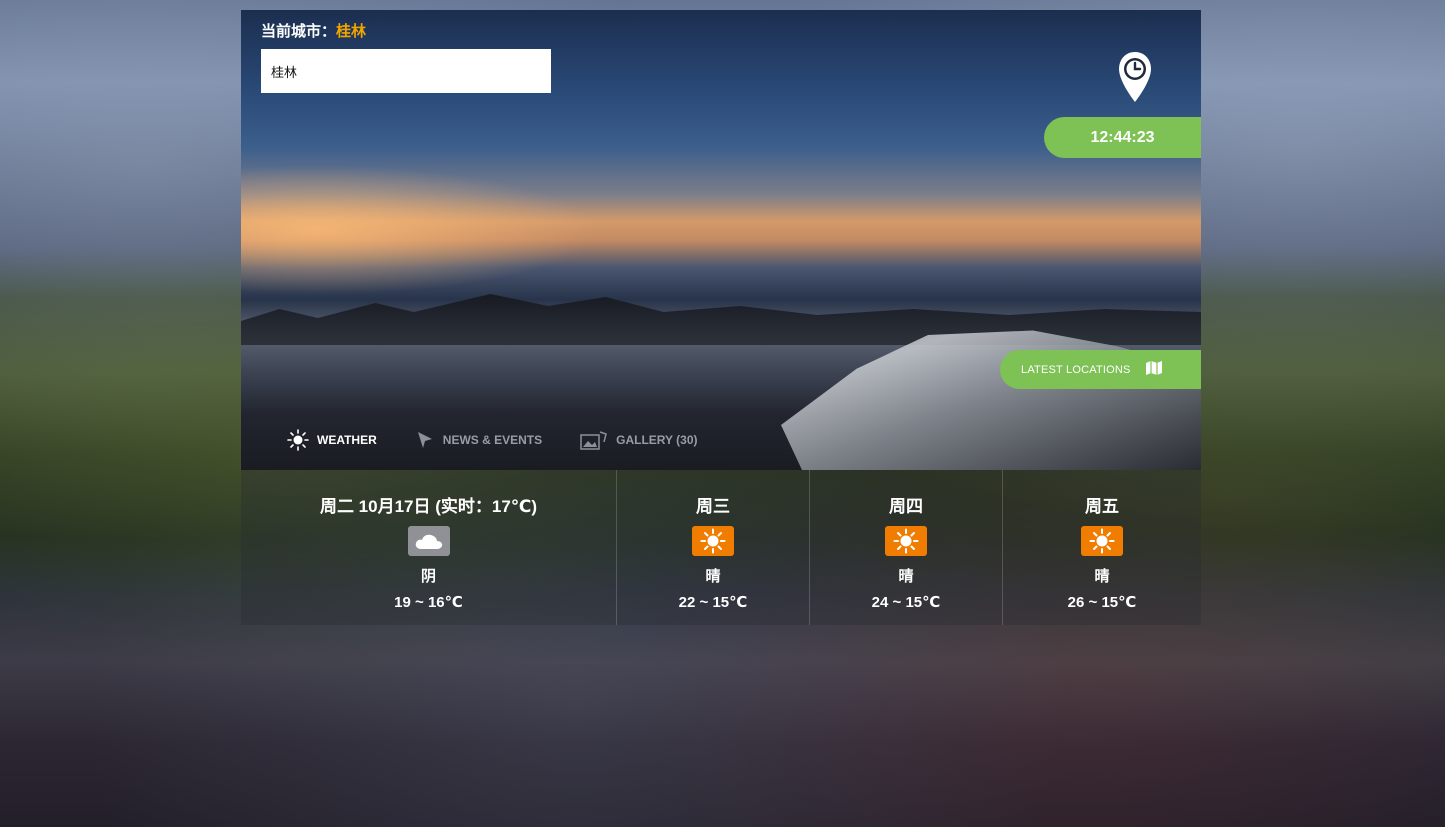  What do you see at coordinates (1102, 602) in the screenshot?
I see `forecast-temperature: 26 ~ 15℃` at bounding box center [1102, 602].